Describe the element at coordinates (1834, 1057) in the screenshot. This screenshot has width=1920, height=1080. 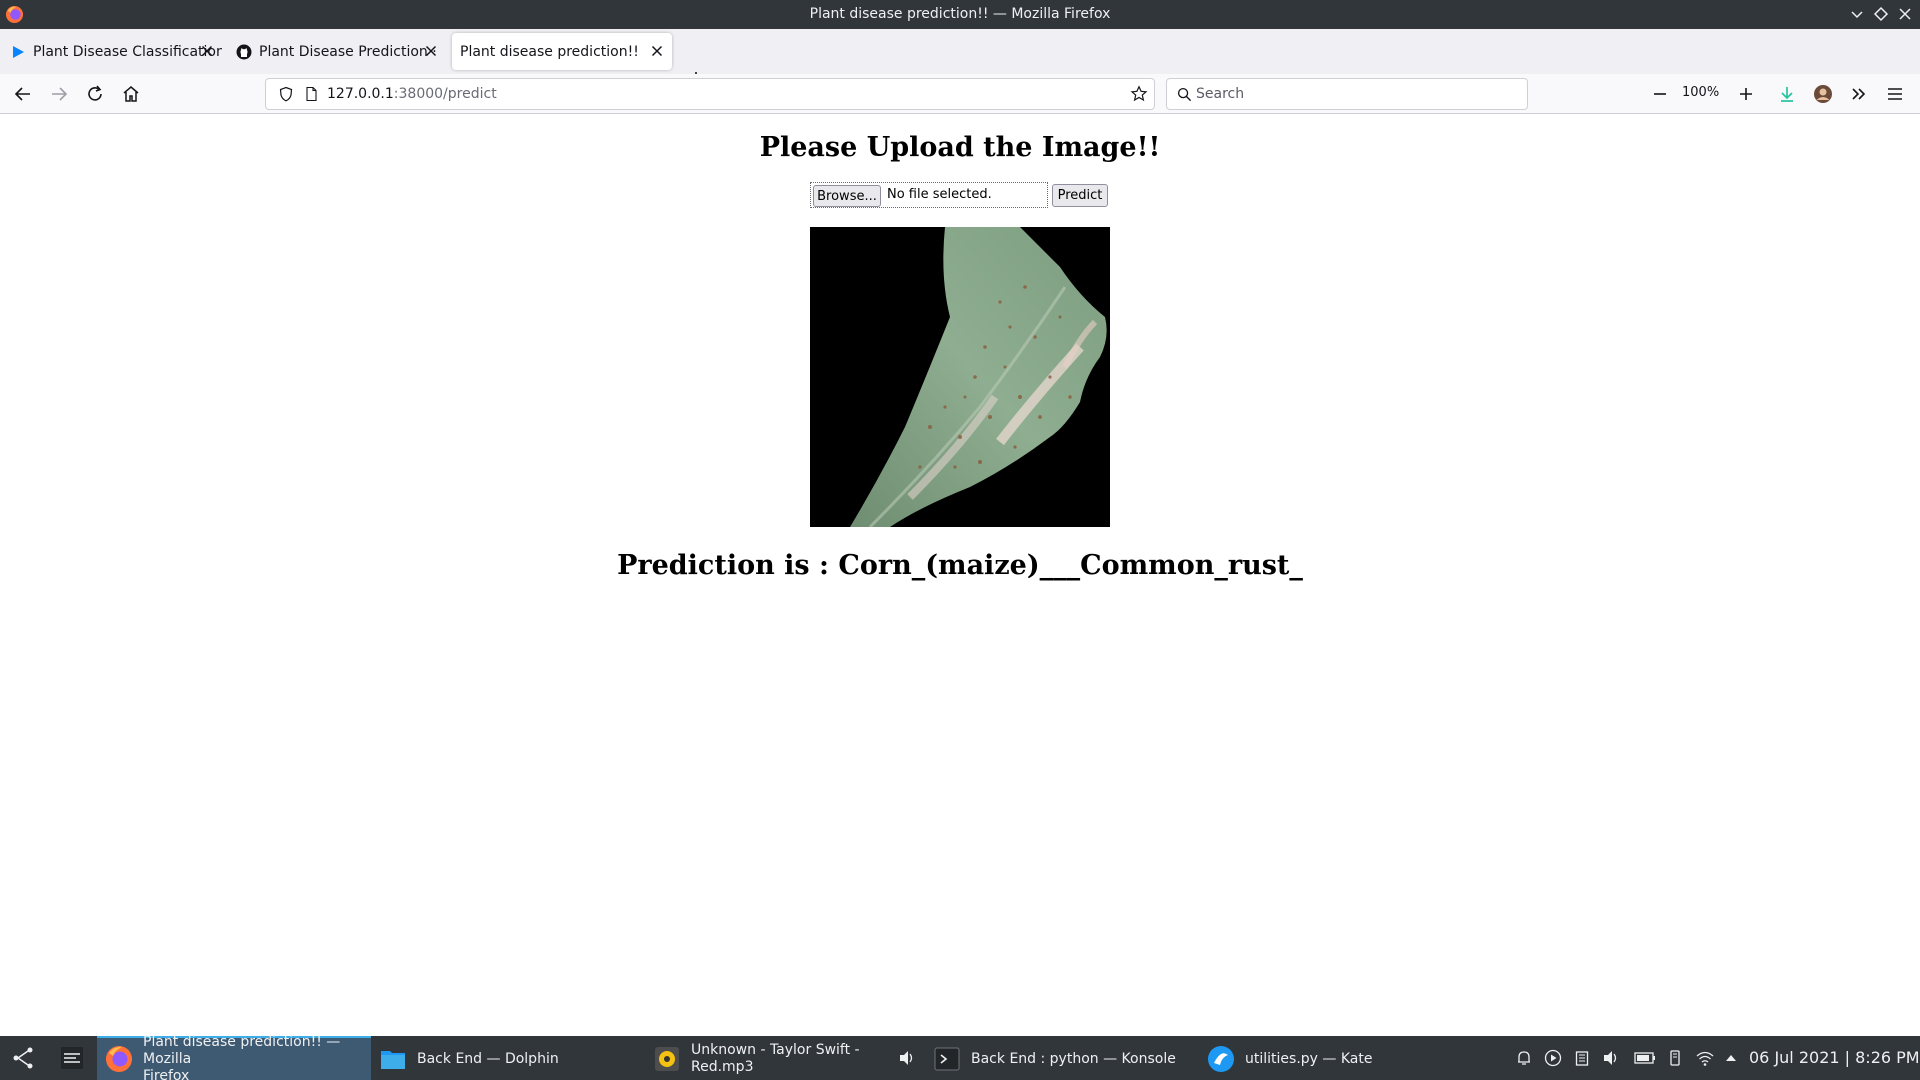
I see `clock: 06 Jul 2021 | 8:26 PM` at that location.